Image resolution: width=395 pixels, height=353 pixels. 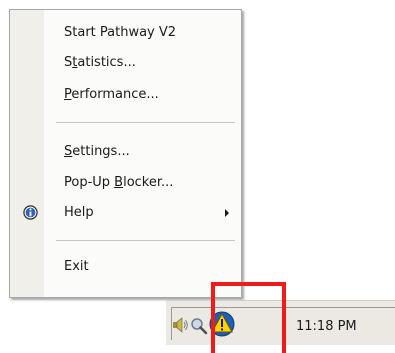 What do you see at coordinates (79, 212) in the screenshot?
I see `menu-item-label: Help` at bounding box center [79, 212].